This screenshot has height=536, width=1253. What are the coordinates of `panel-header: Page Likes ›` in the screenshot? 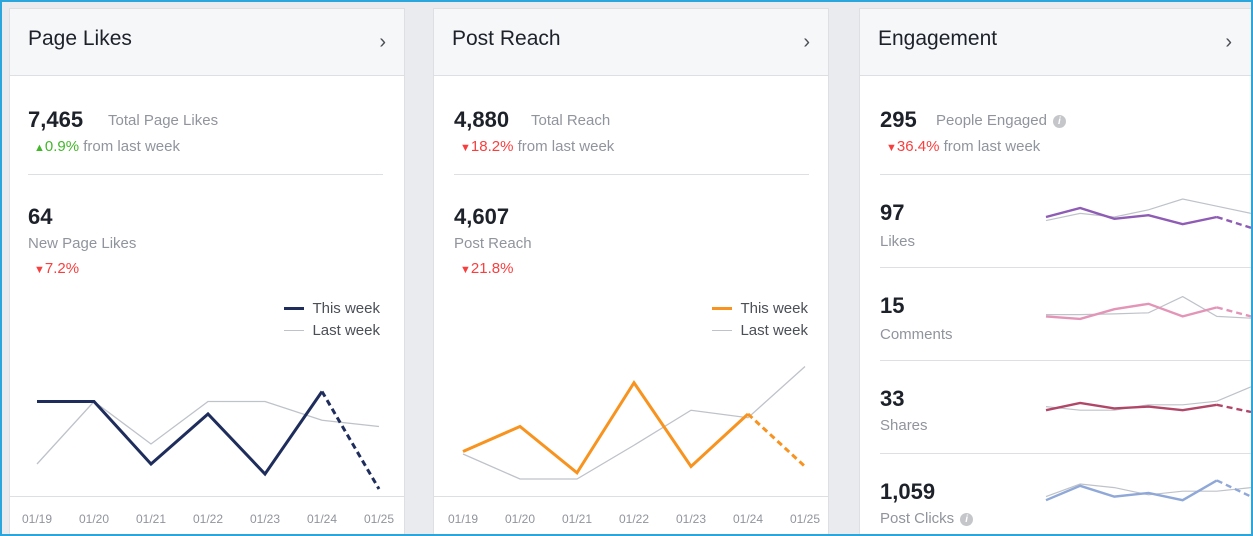 It's located at (207, 42).